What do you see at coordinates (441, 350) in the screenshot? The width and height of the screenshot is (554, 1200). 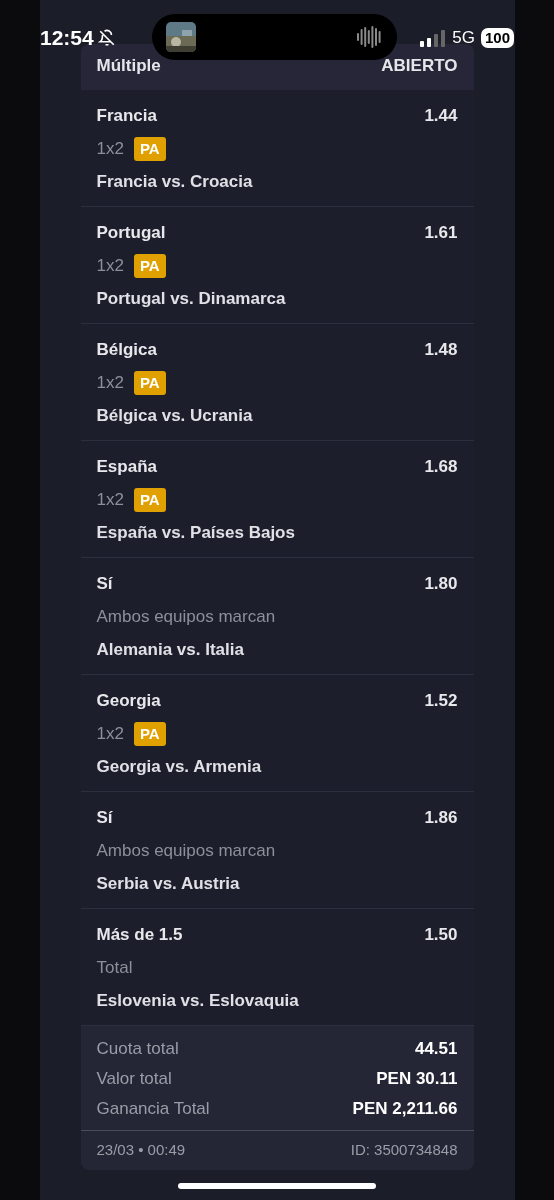 I see `selection-odds: 1.48` at bounding box center [441, 350].